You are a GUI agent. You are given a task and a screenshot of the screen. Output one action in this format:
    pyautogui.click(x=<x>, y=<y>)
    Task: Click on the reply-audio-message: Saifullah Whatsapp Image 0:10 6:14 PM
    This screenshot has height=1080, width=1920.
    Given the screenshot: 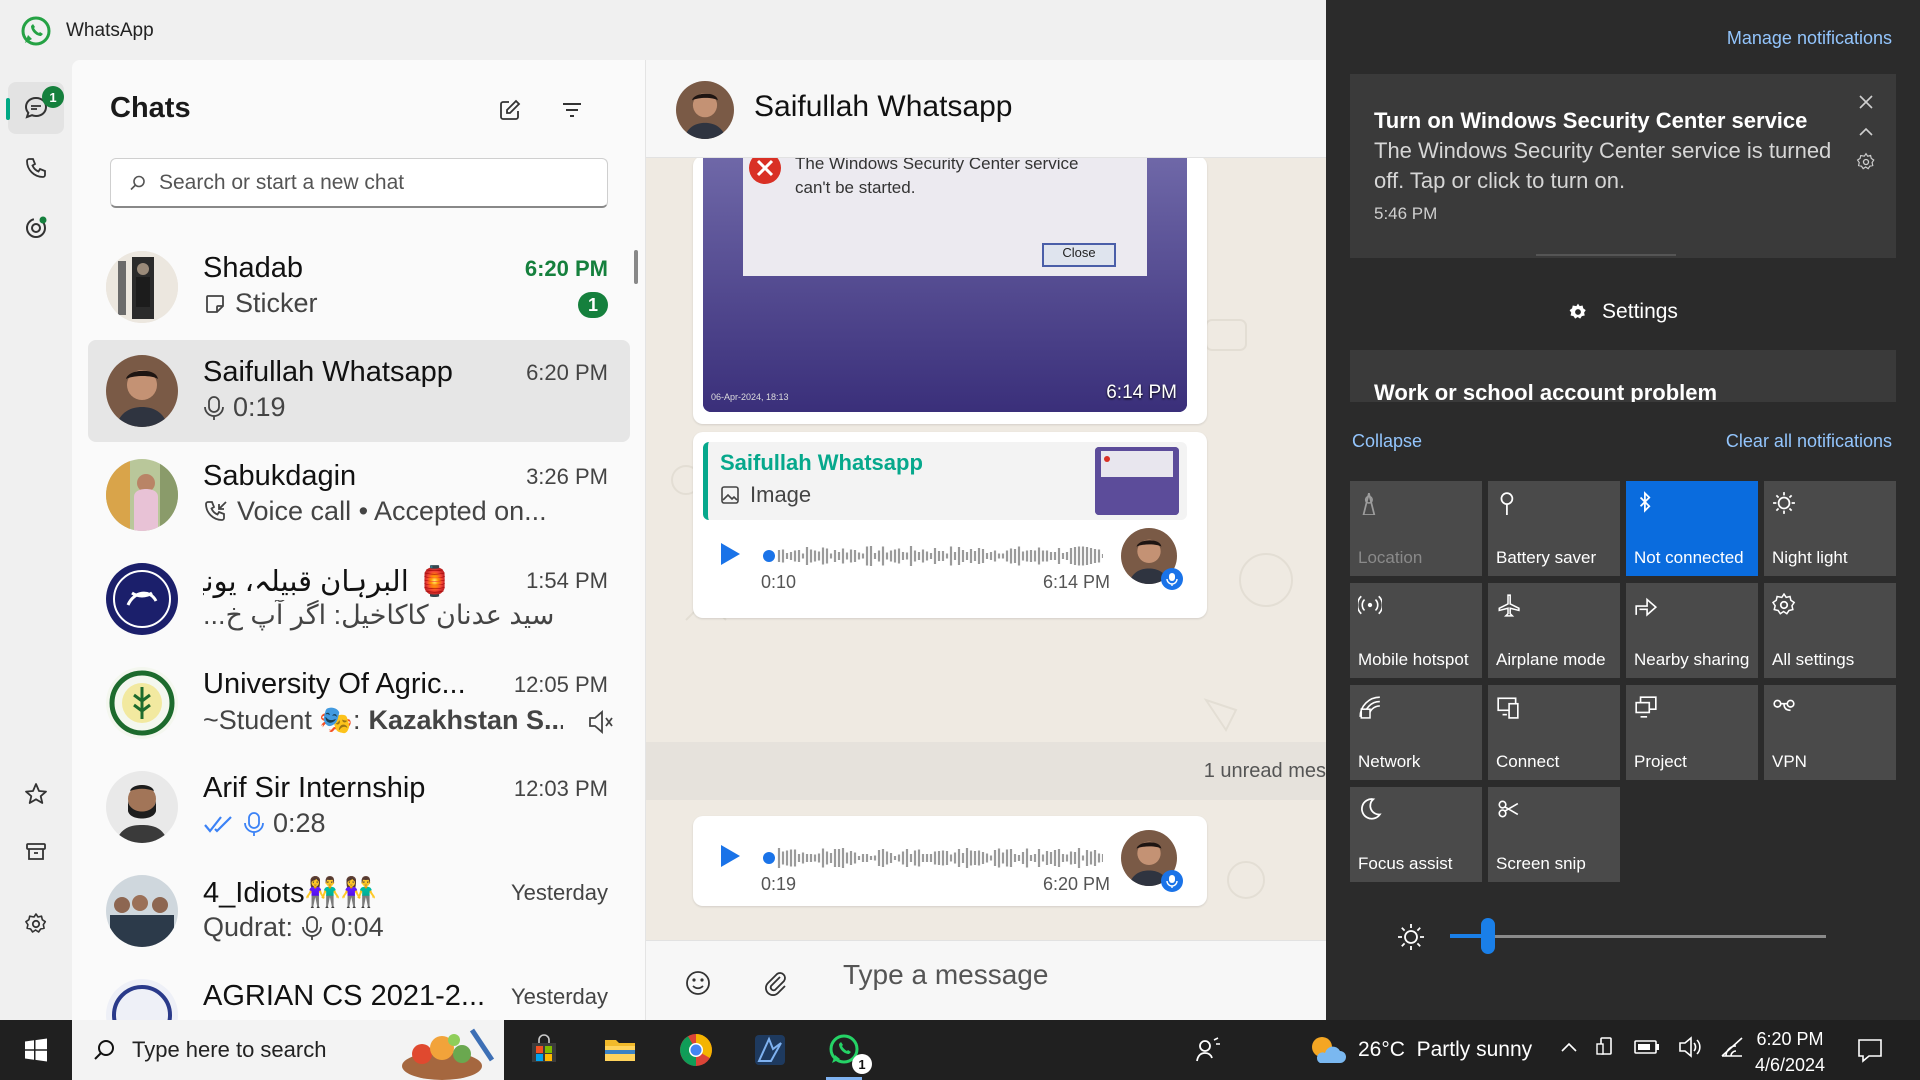 What is the action you would take?
    pyautogui.click(x=950, y=525)
    